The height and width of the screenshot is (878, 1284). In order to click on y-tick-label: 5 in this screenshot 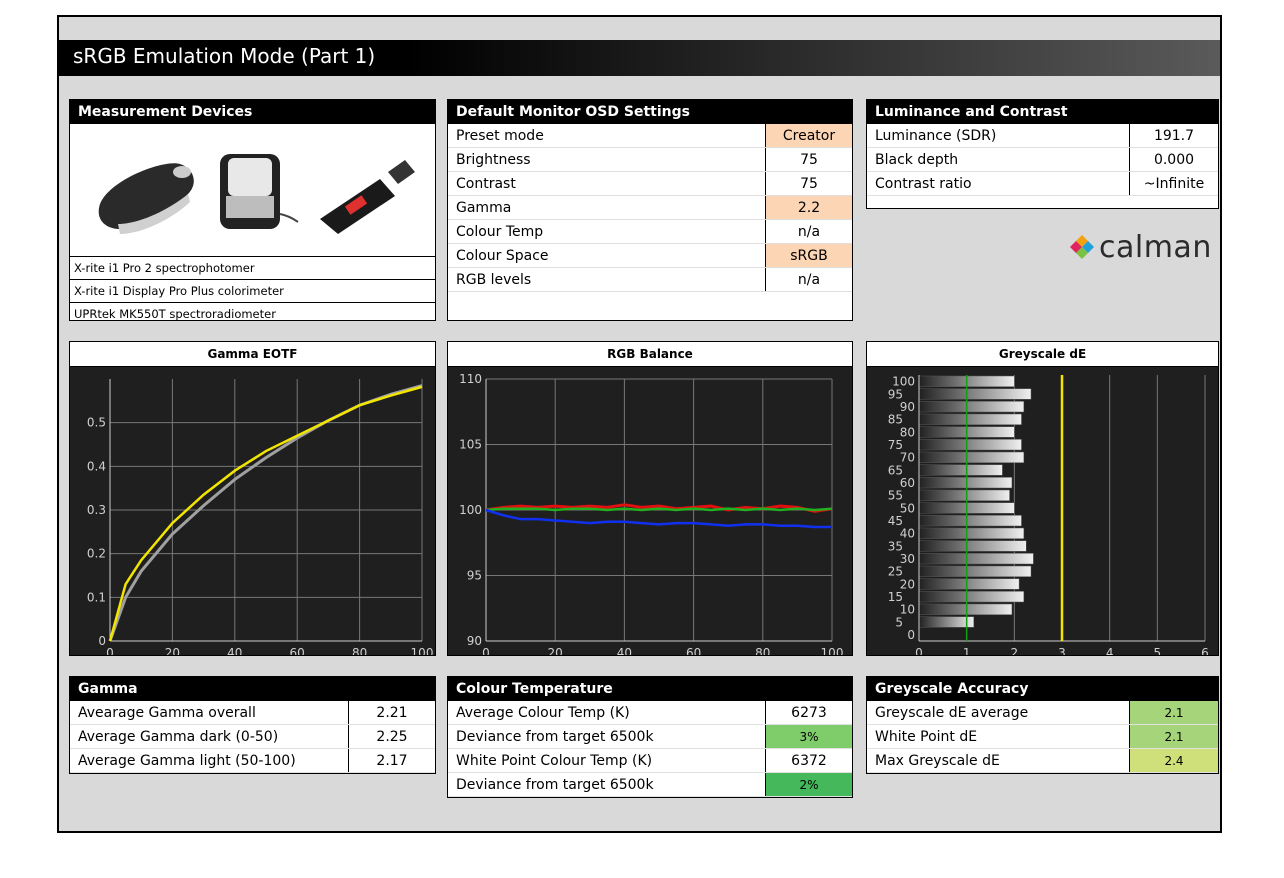, I will do `click(899, 622)`.